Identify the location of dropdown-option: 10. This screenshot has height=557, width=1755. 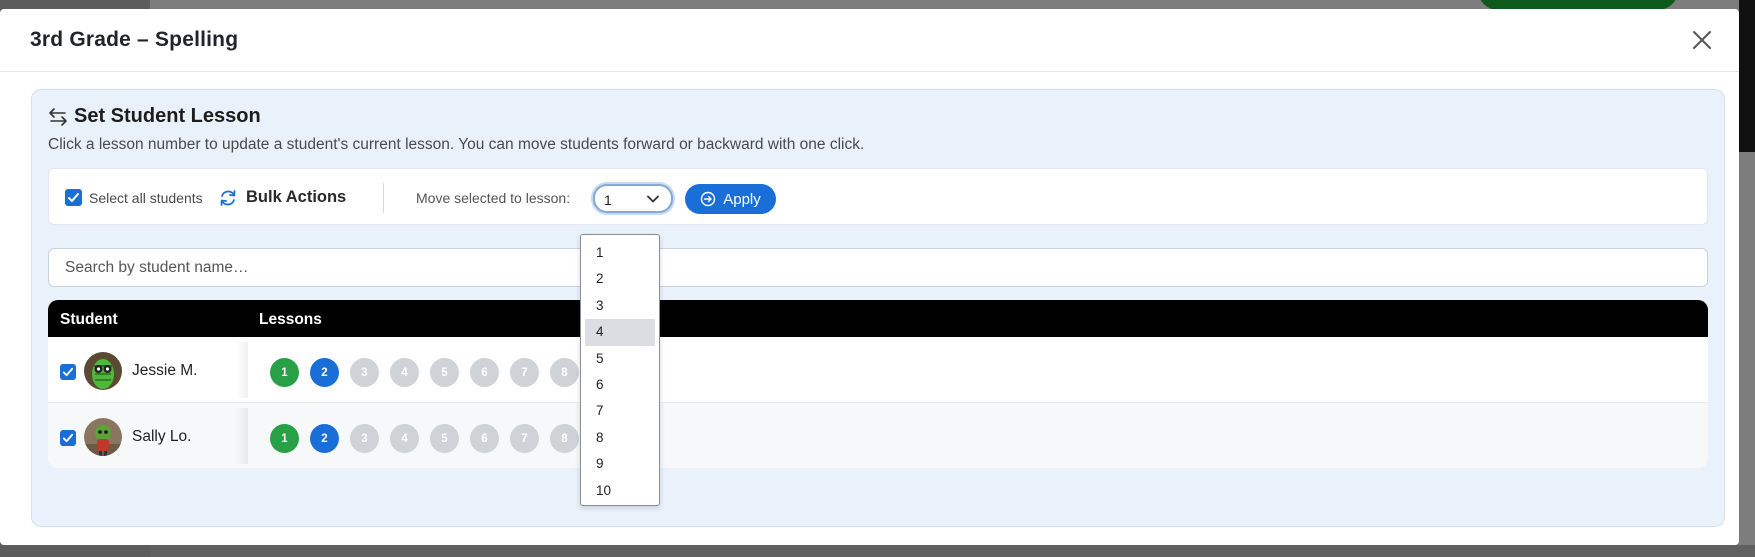
(620, 491).